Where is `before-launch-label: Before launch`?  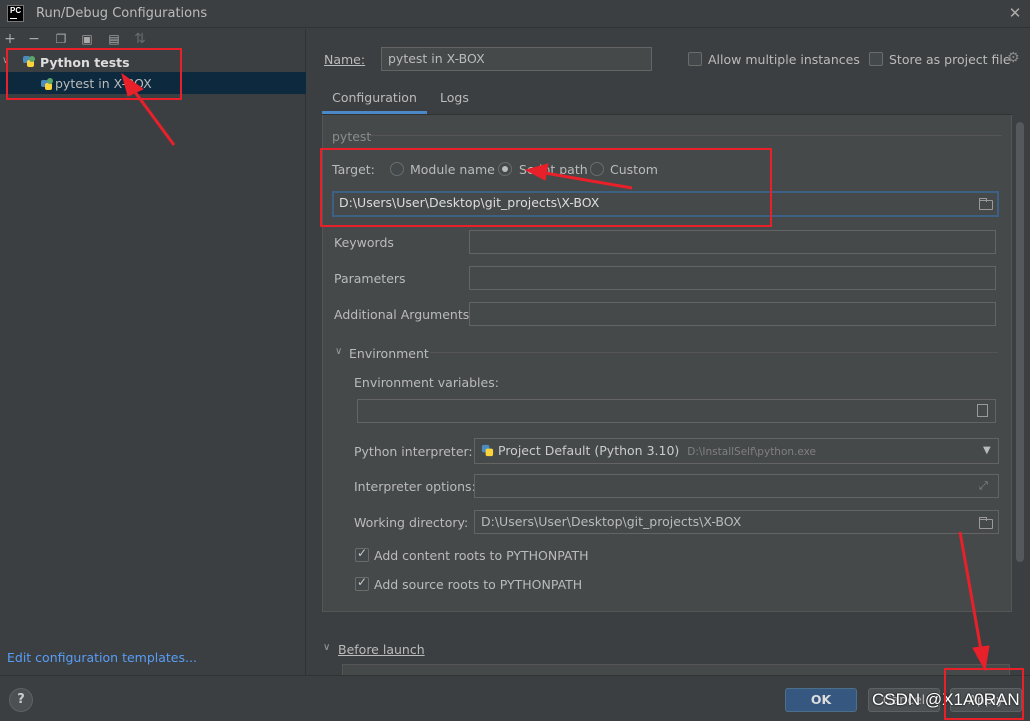 before-launch-label: Before launch is located at coordinates (381, 649).